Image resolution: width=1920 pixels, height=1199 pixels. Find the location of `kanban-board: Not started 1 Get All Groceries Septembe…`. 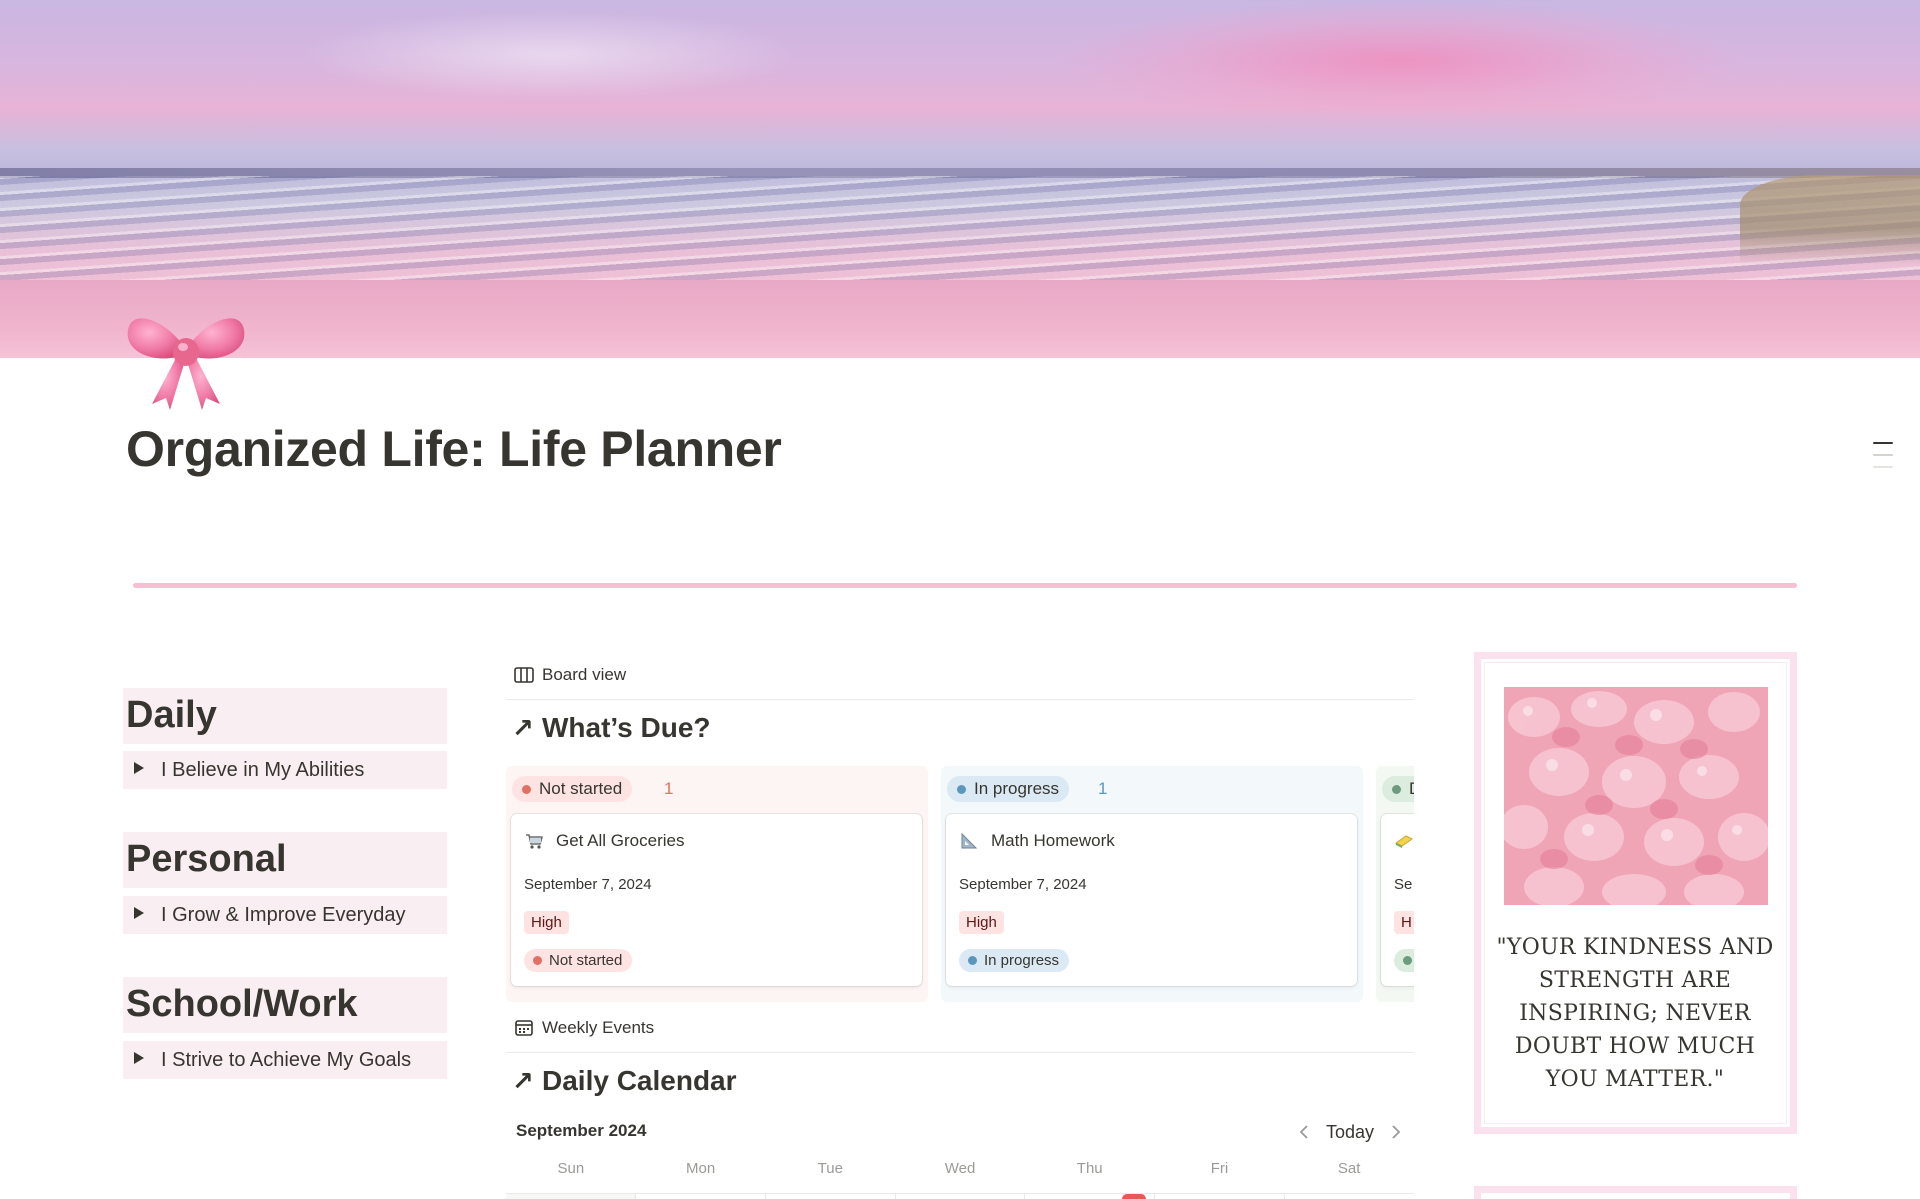

kanban-board: Not started 1 Get All Groceries Septembe… is located at coordinates (960, 884).